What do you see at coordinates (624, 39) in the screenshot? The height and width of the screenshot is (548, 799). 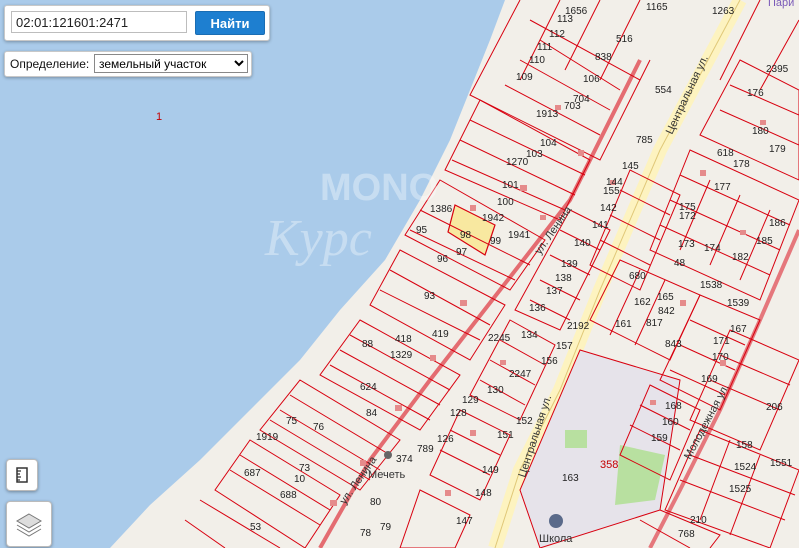 I see `parcel-number: 516` at bounding box center [624, 39].